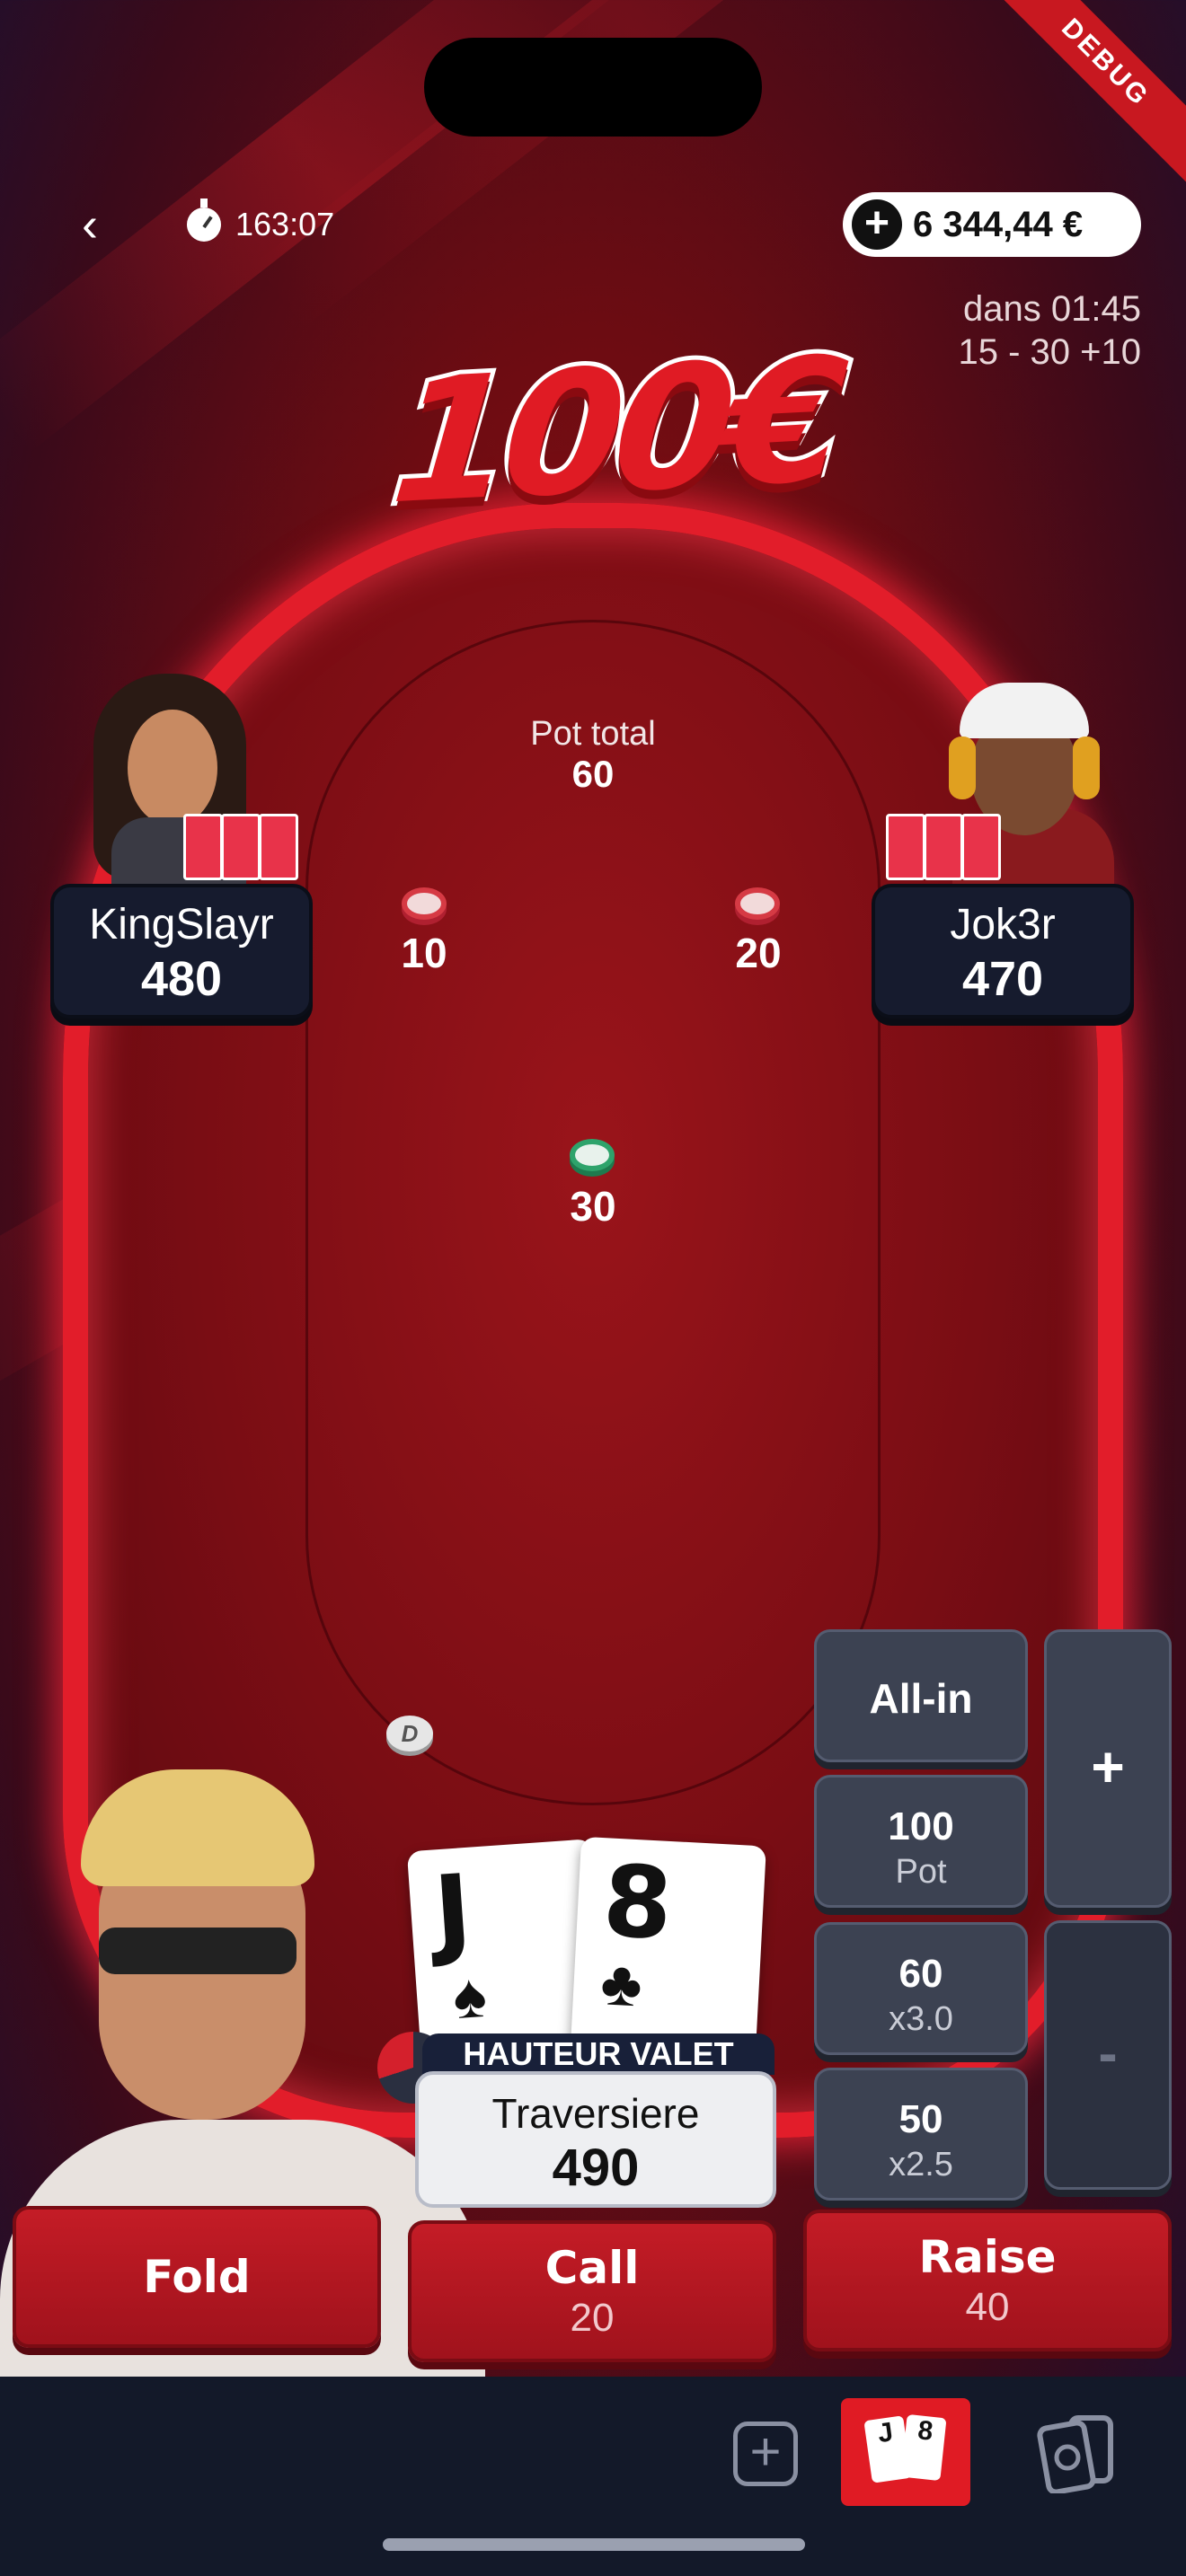 This screenshot has width=1186, height=2576. What do you see at coordinates (593, 774) in the screenshot?
I see `pot-value: 60` at bounding box center [593, 774].